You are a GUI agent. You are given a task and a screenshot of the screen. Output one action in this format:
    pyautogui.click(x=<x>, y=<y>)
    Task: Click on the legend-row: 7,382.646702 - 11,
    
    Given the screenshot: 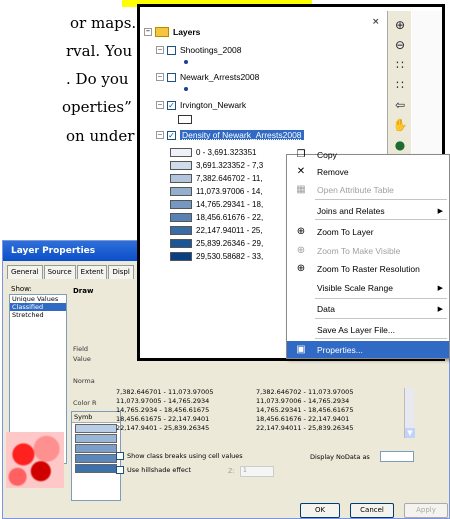 What is the action you would take?
    pyautogui.click(x=216, y=178)
    